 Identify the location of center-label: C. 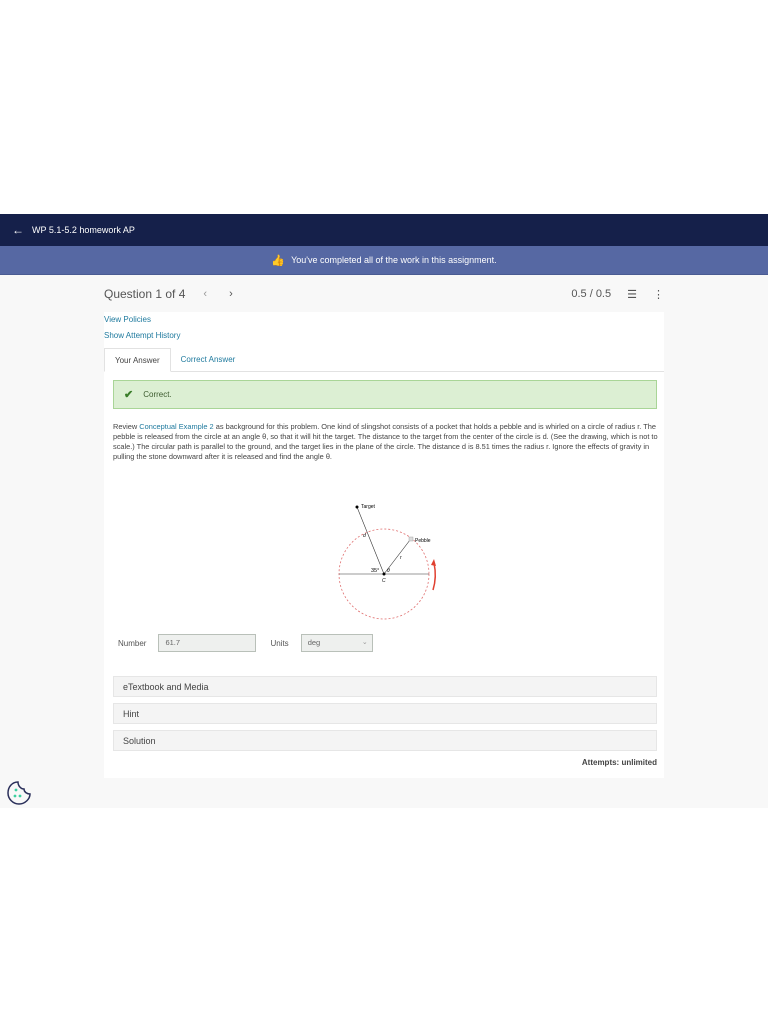
(384, 581).